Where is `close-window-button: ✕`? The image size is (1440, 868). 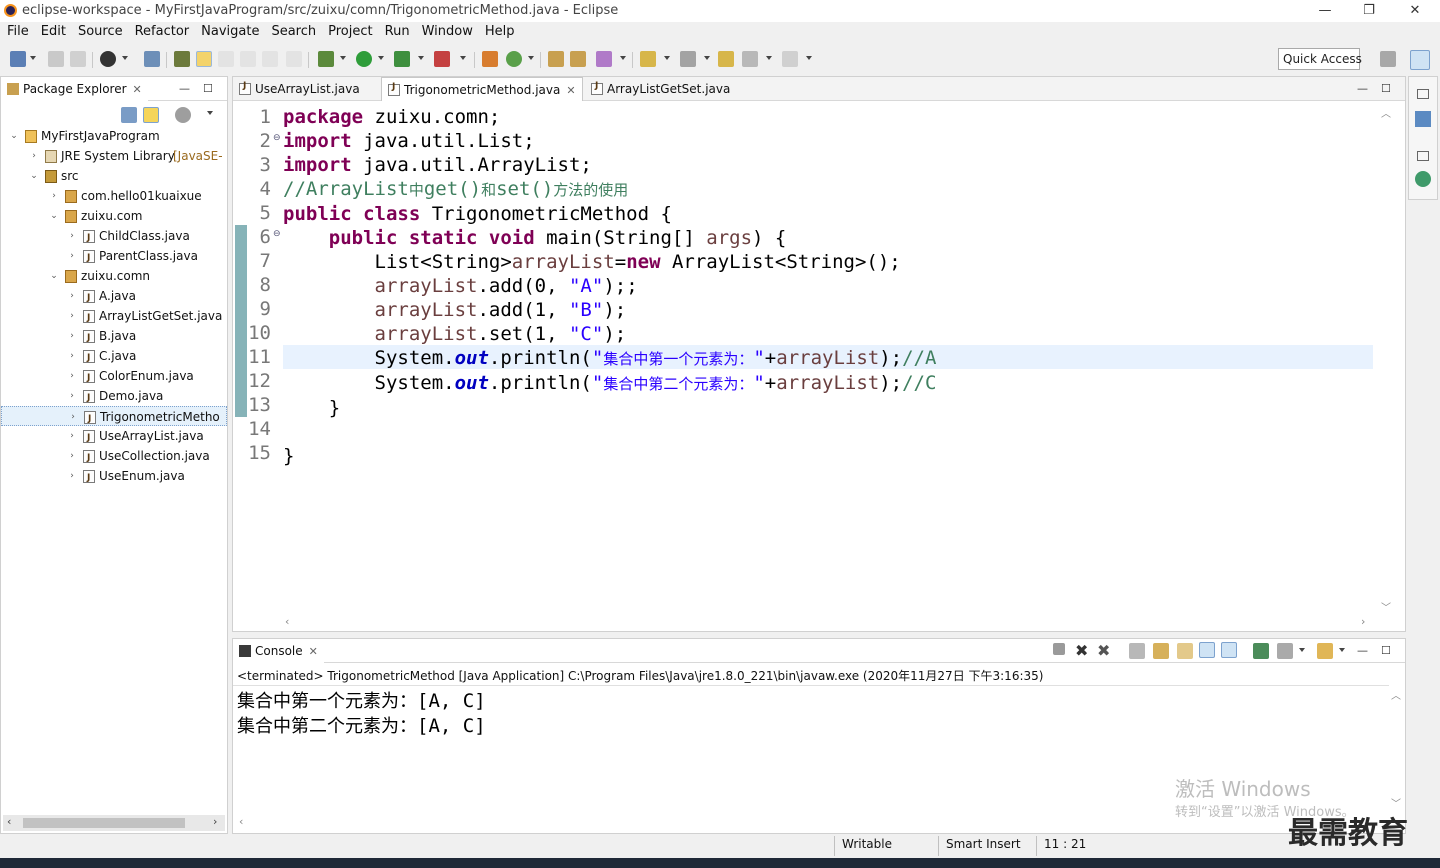
close-window-button: ✕ is located at coordinates (1415, 11).